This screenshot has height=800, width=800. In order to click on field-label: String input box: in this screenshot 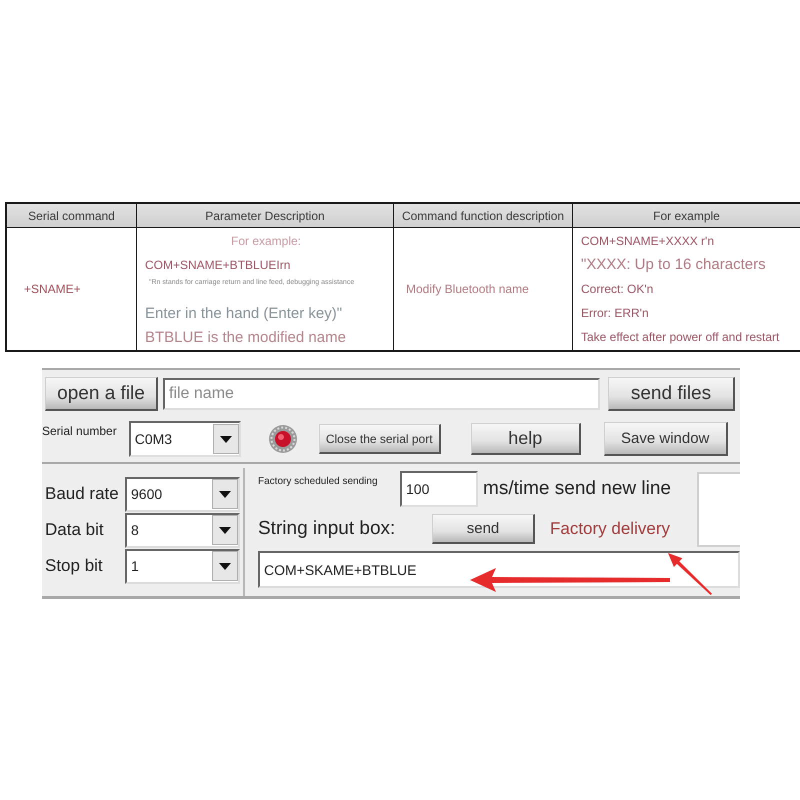, I will do `click(327, 529)`.